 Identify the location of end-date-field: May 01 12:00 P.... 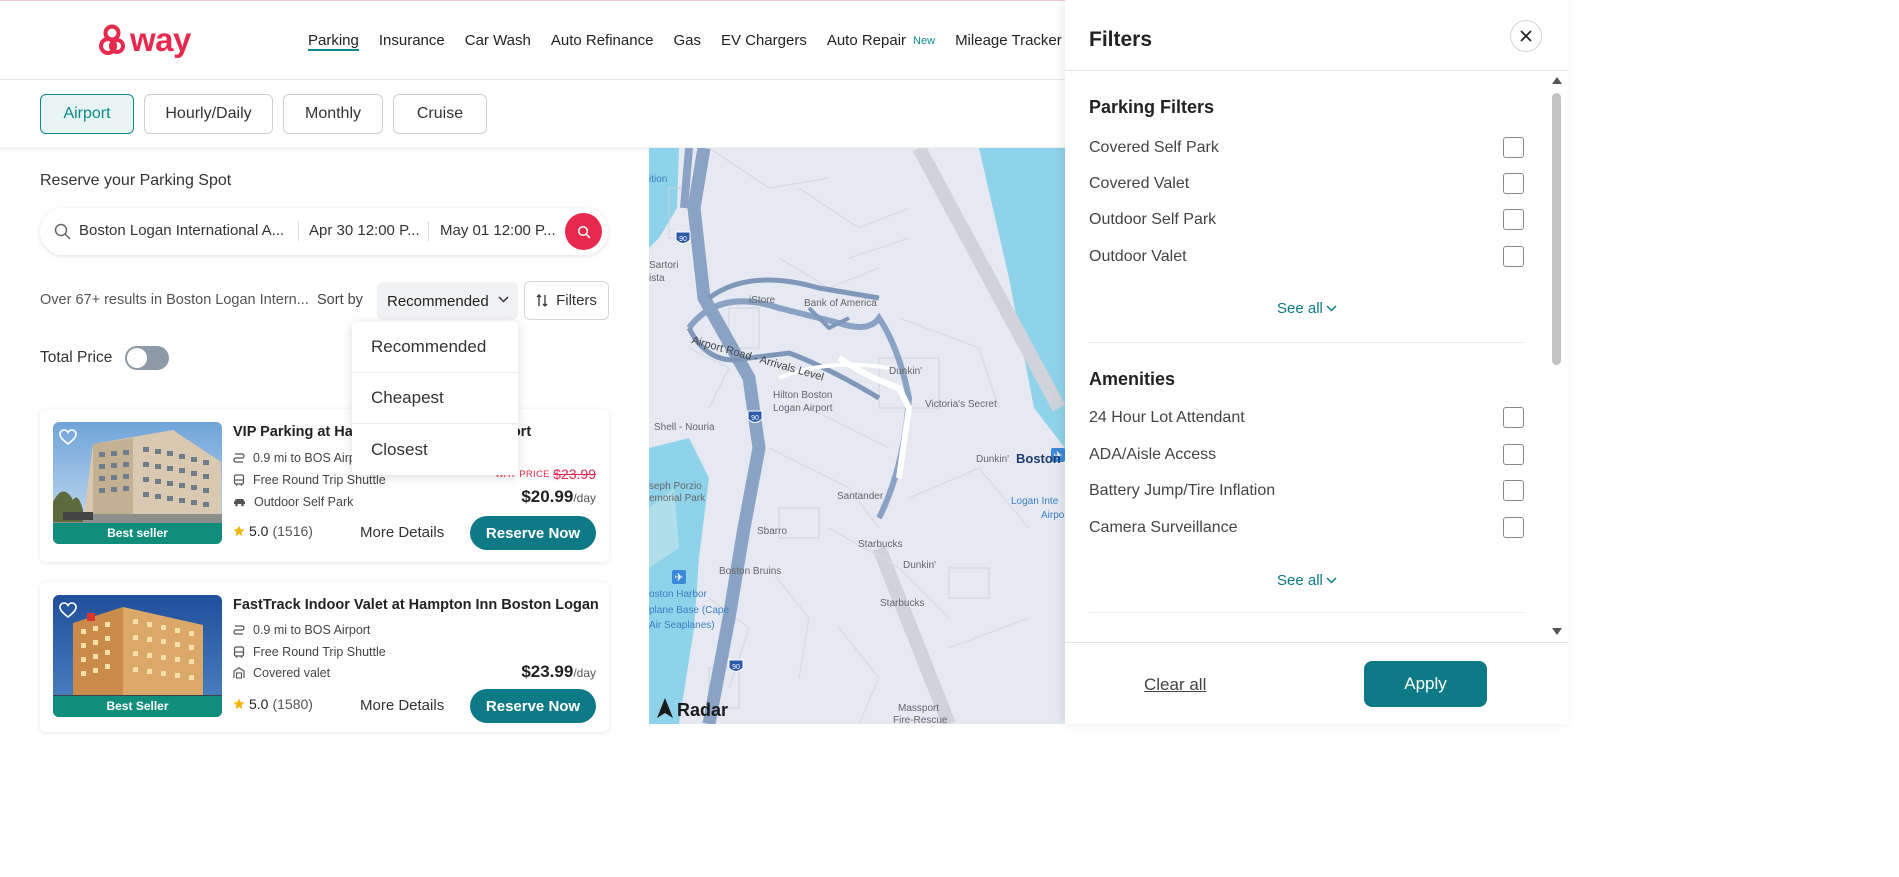
(498, 230).